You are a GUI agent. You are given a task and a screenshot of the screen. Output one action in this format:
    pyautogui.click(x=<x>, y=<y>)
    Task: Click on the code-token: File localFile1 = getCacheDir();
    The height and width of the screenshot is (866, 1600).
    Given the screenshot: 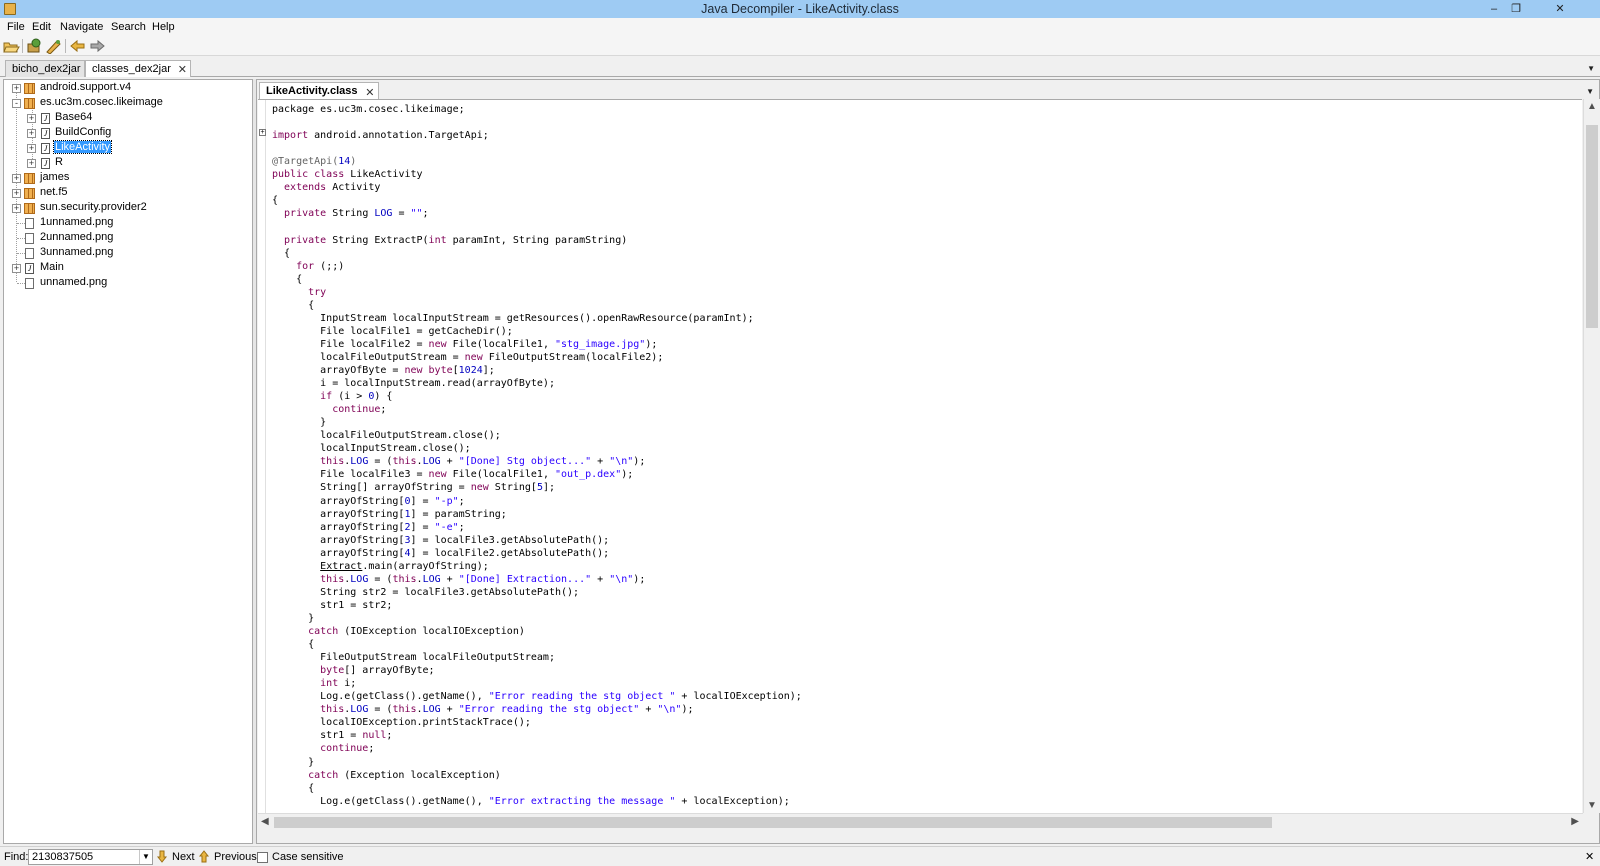 What is the action you would take?
    pyautogui.click(x=392, y=331)
    